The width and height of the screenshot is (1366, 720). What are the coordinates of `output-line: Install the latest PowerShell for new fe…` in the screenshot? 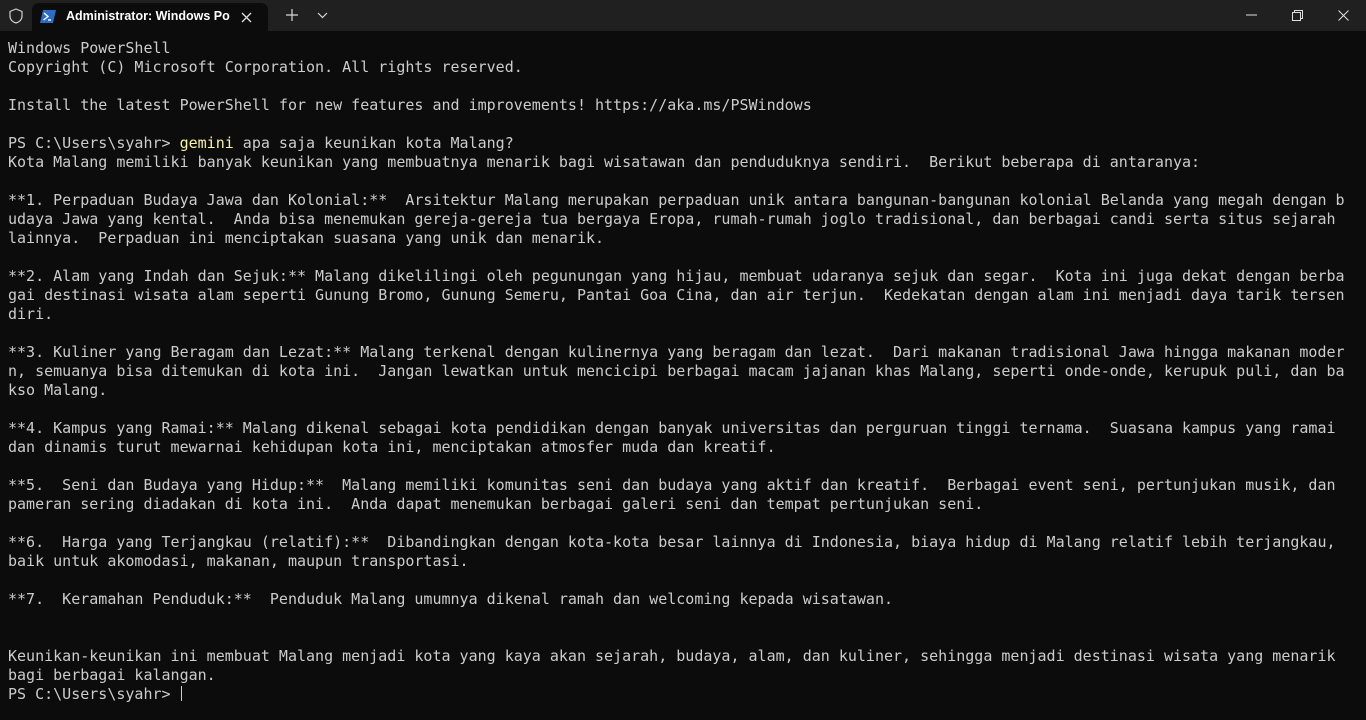 It's located at (410, 105).